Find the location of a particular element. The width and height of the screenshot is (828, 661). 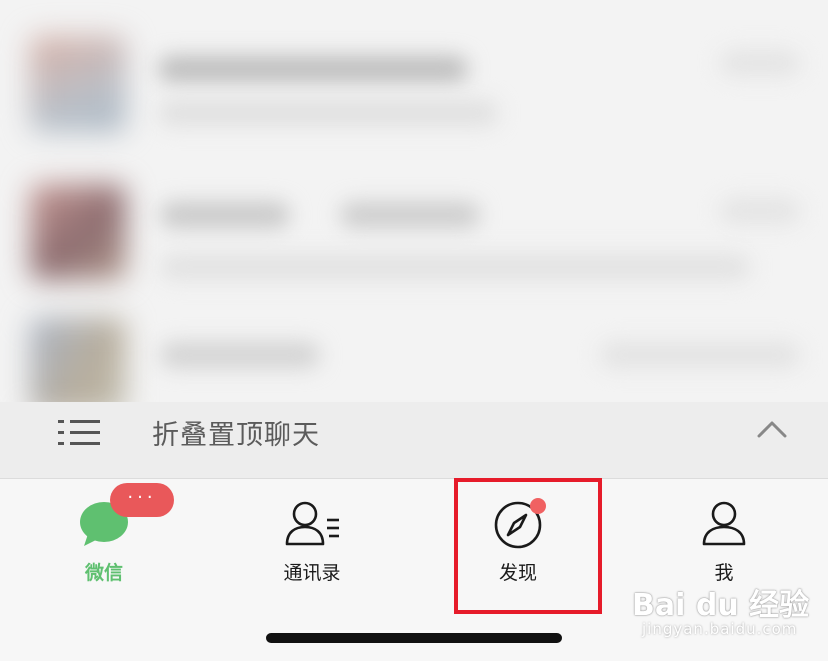

baidu-watermark: Bai du 经验 jingyan.baidu.com is located at coordinates (727, 611).